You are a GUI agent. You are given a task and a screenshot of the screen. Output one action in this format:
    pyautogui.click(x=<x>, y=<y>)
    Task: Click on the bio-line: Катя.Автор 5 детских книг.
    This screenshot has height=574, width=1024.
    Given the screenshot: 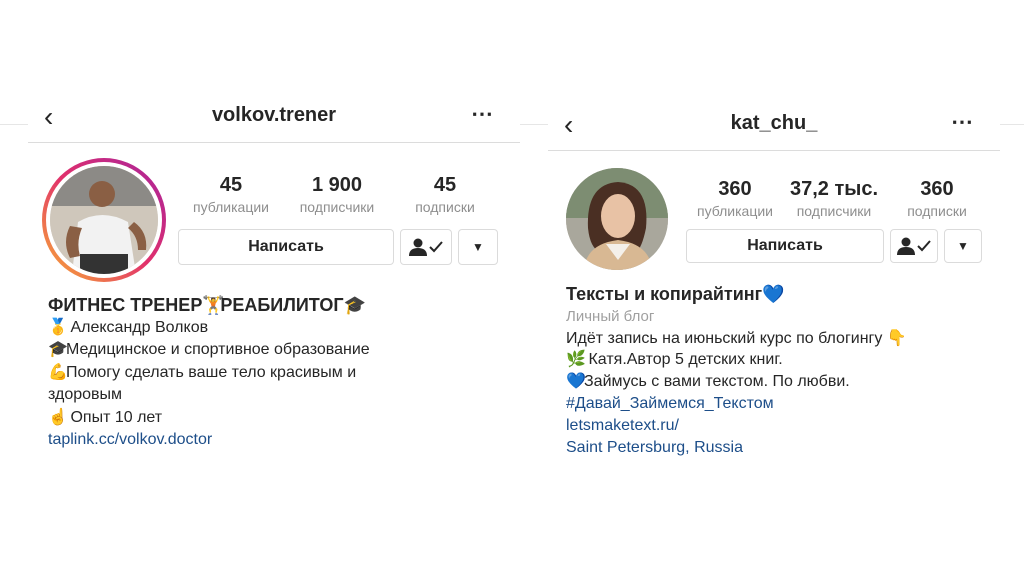 What is the action you would take?
    pyautogui.click(x=685, y=360)
    